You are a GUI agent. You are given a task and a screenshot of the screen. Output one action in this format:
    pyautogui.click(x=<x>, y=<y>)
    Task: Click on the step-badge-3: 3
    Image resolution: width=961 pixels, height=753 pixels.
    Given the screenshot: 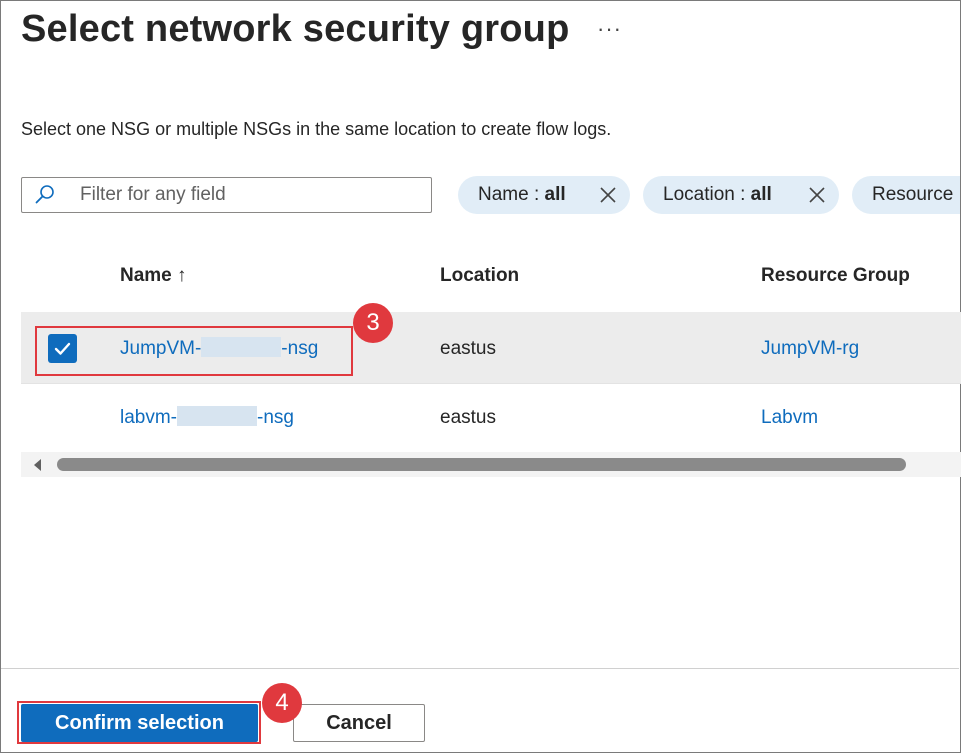 What is the action you would take?
    pyautogui.click(x=373, y=323)
    